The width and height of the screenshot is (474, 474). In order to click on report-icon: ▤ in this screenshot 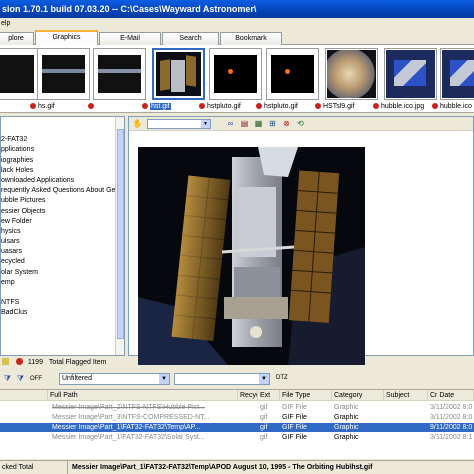, I will do `click(244, 124)`.